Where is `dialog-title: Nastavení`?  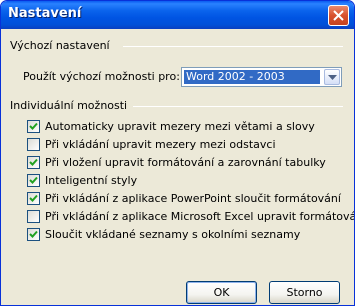
dialog-title: Nastavení is located at coordinates (45, 13).